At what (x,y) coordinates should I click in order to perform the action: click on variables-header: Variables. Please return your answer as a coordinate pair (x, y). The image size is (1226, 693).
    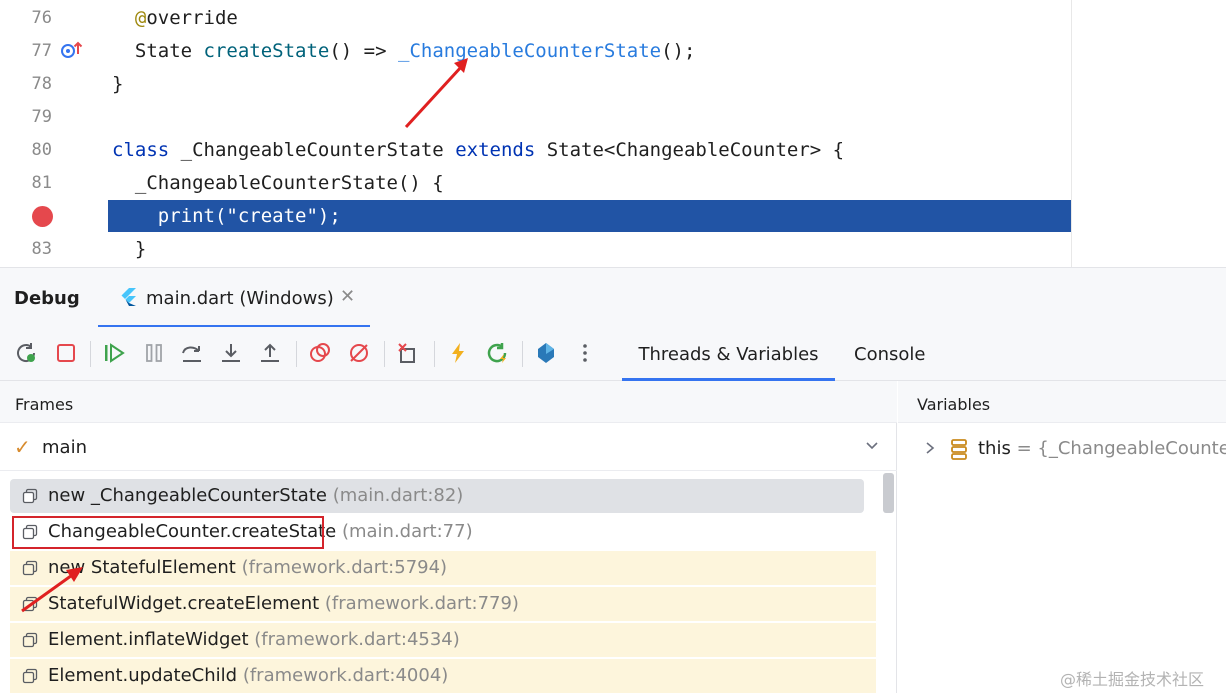
    Looking at the image, I should click on (1062, 402).